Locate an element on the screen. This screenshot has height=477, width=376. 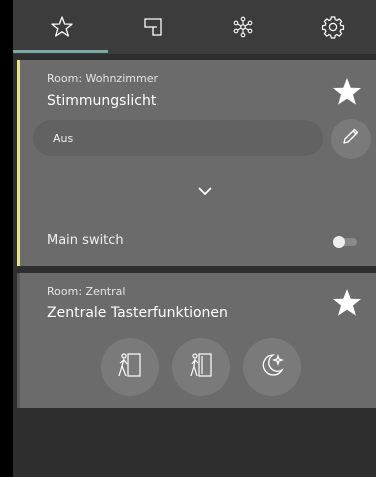
card-room-label: Room: Zentral is located at coordinates (86, 291).